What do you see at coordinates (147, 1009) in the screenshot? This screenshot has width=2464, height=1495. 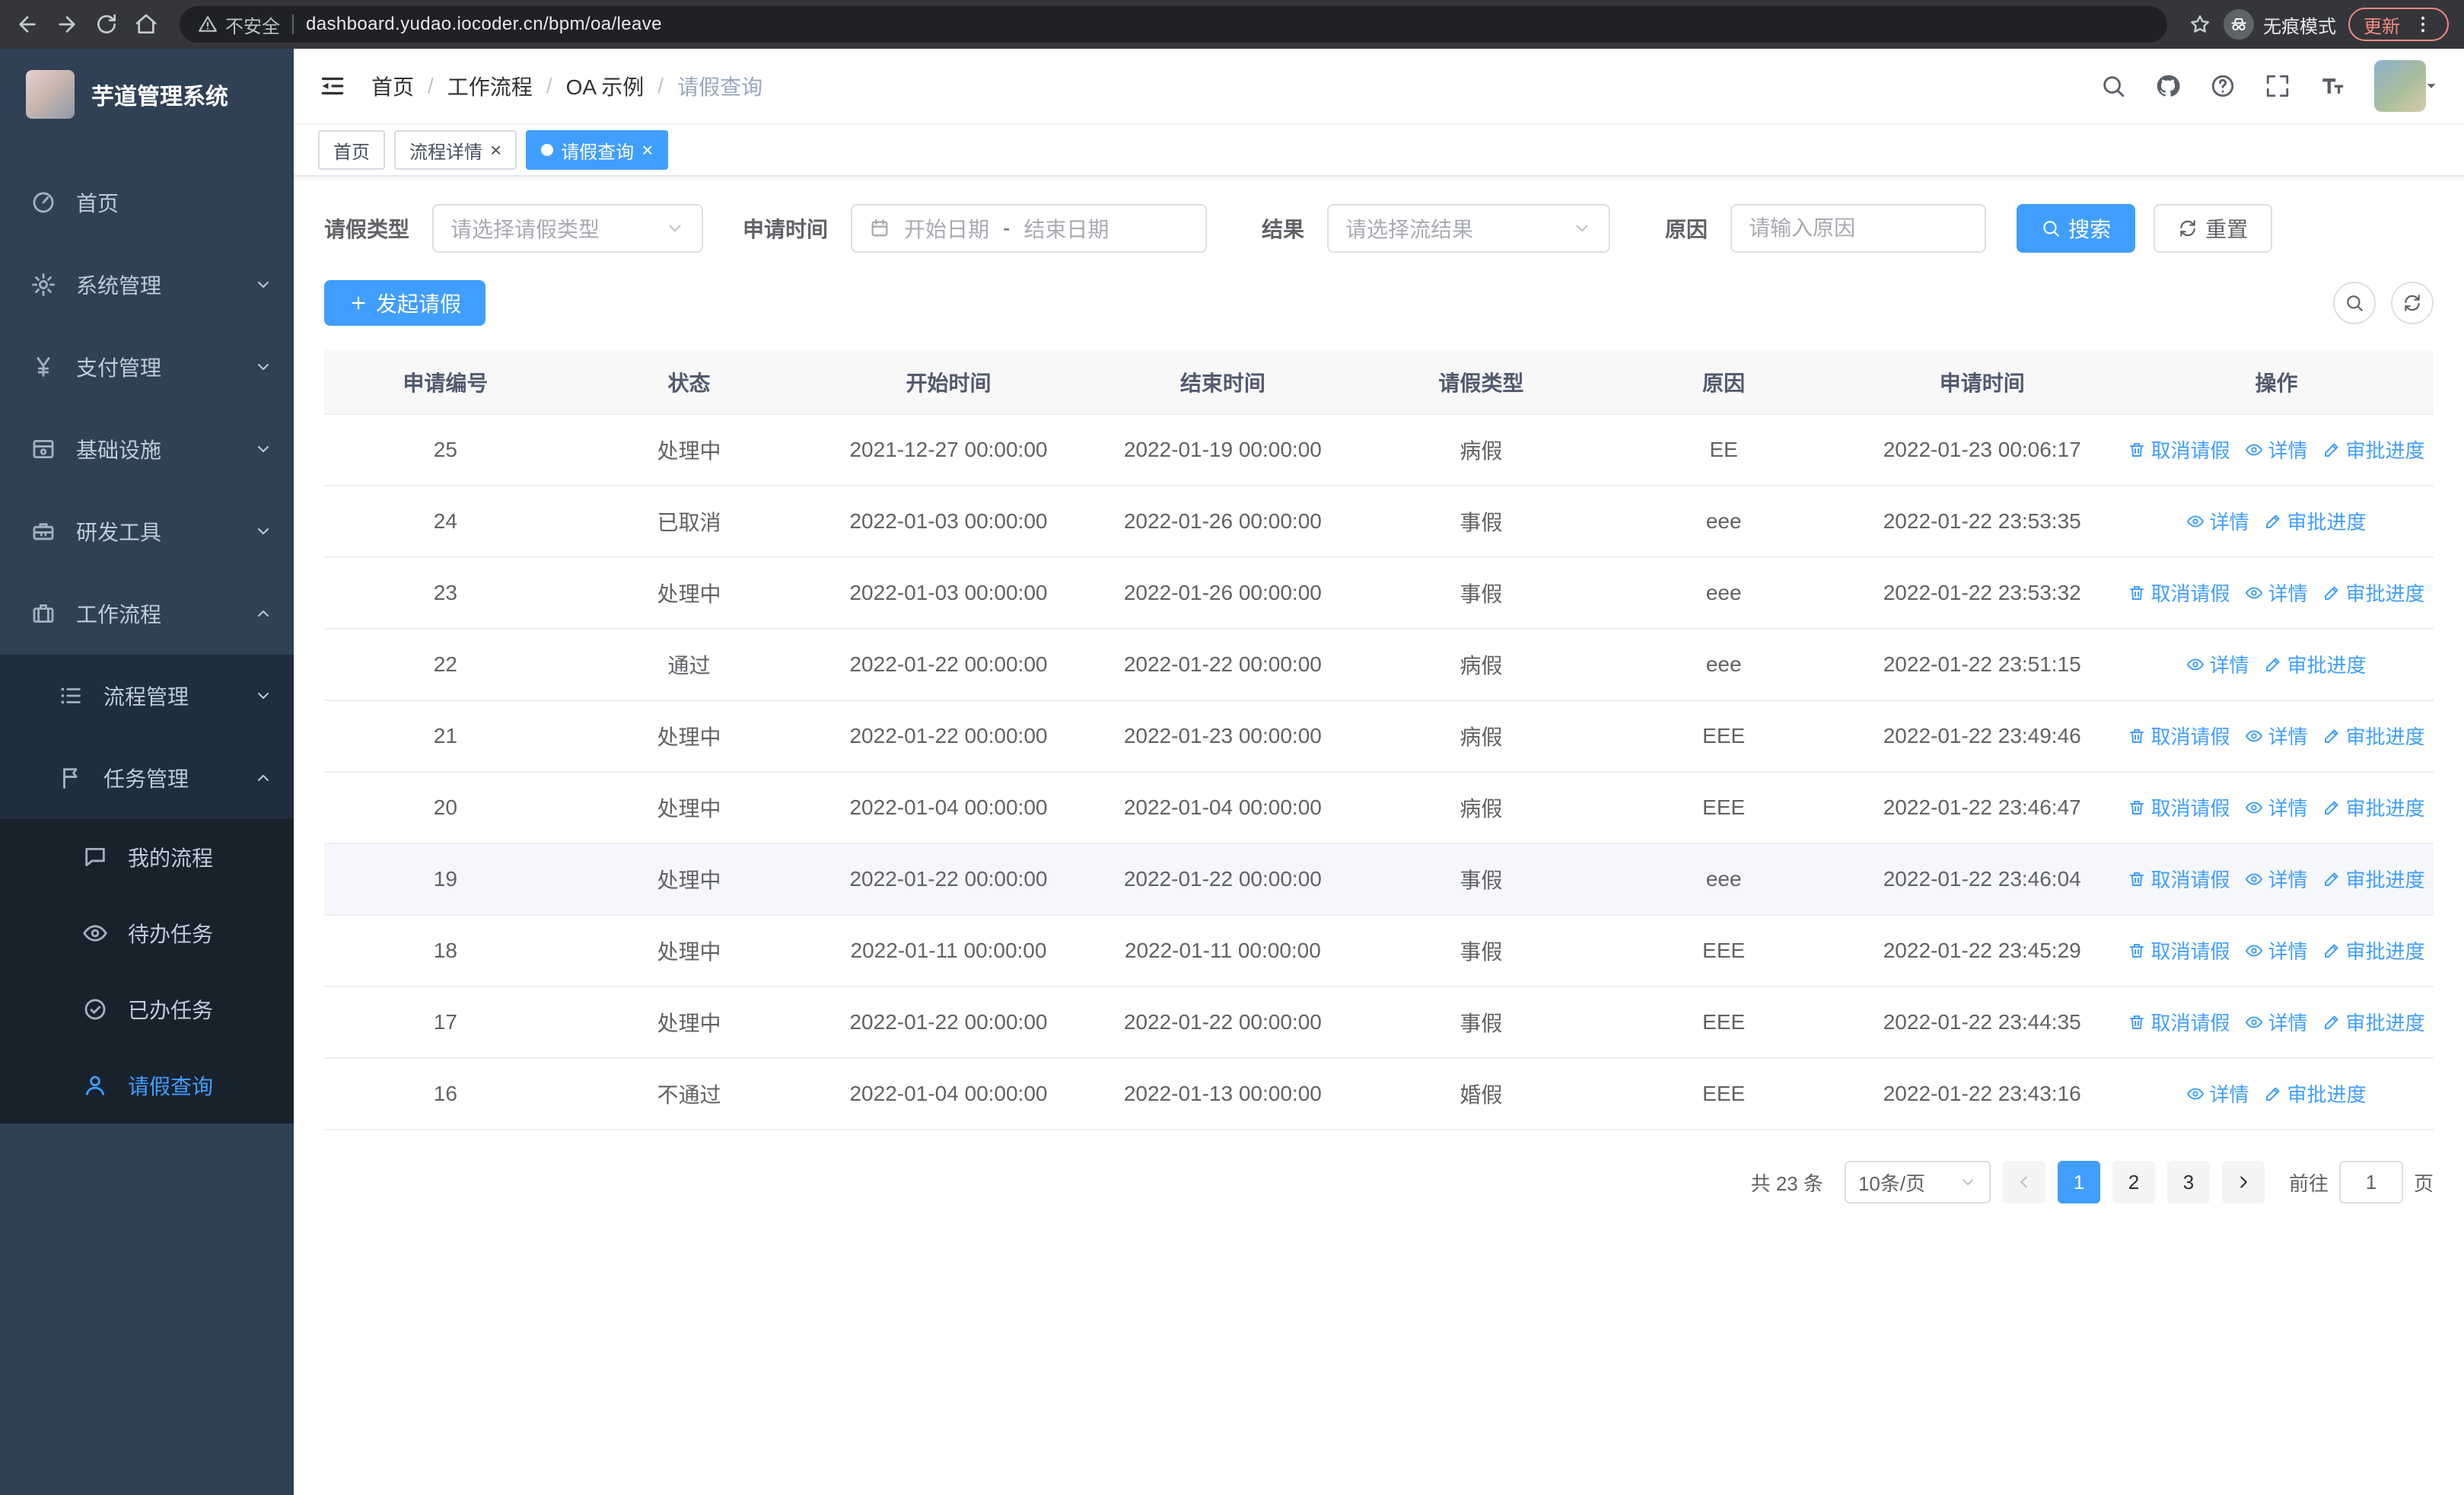 I see `sidebar-item-已办任务: 已办任务` at bounding box center [147, 1009].